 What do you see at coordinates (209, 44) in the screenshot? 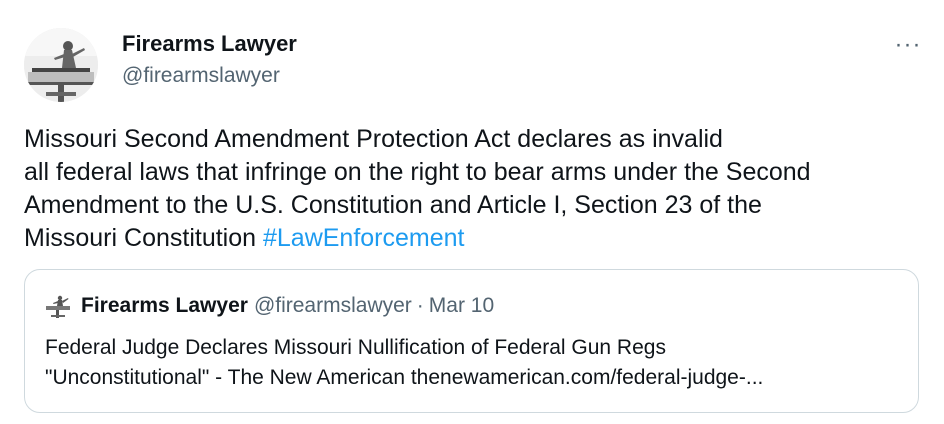
I see `author-name: Firearms Lawyer` at bounding box center [209, 44].